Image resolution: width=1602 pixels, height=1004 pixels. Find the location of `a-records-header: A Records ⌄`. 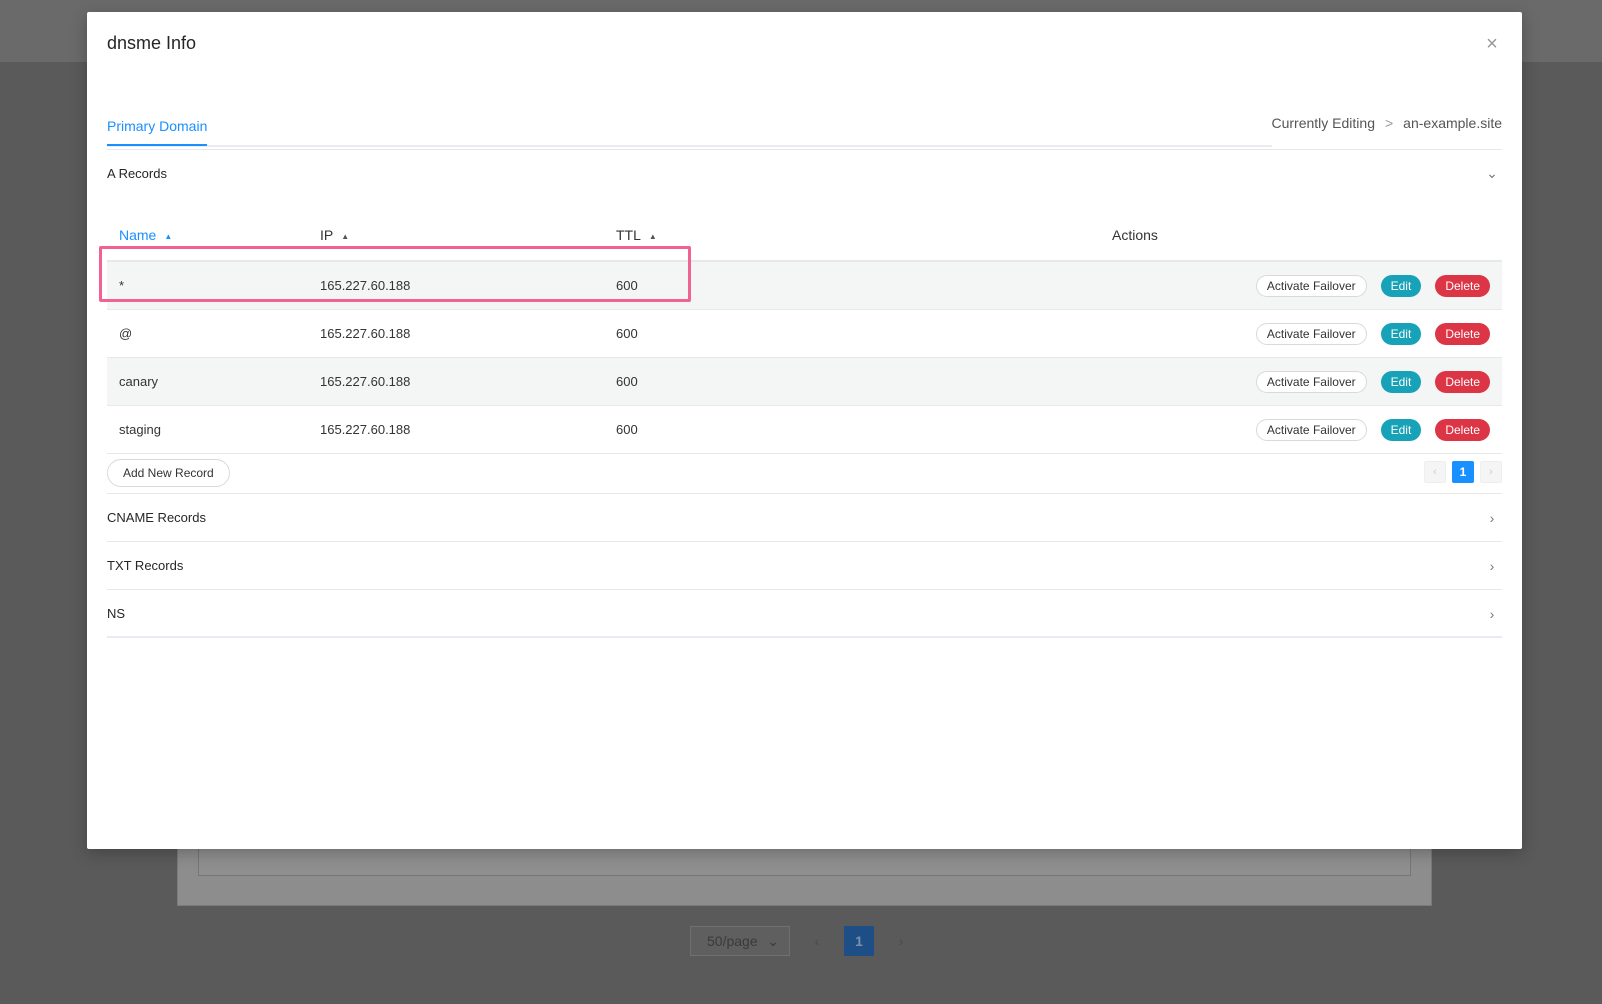

a-records-header: A Records ⌄ is located at coordinates (804, 173).